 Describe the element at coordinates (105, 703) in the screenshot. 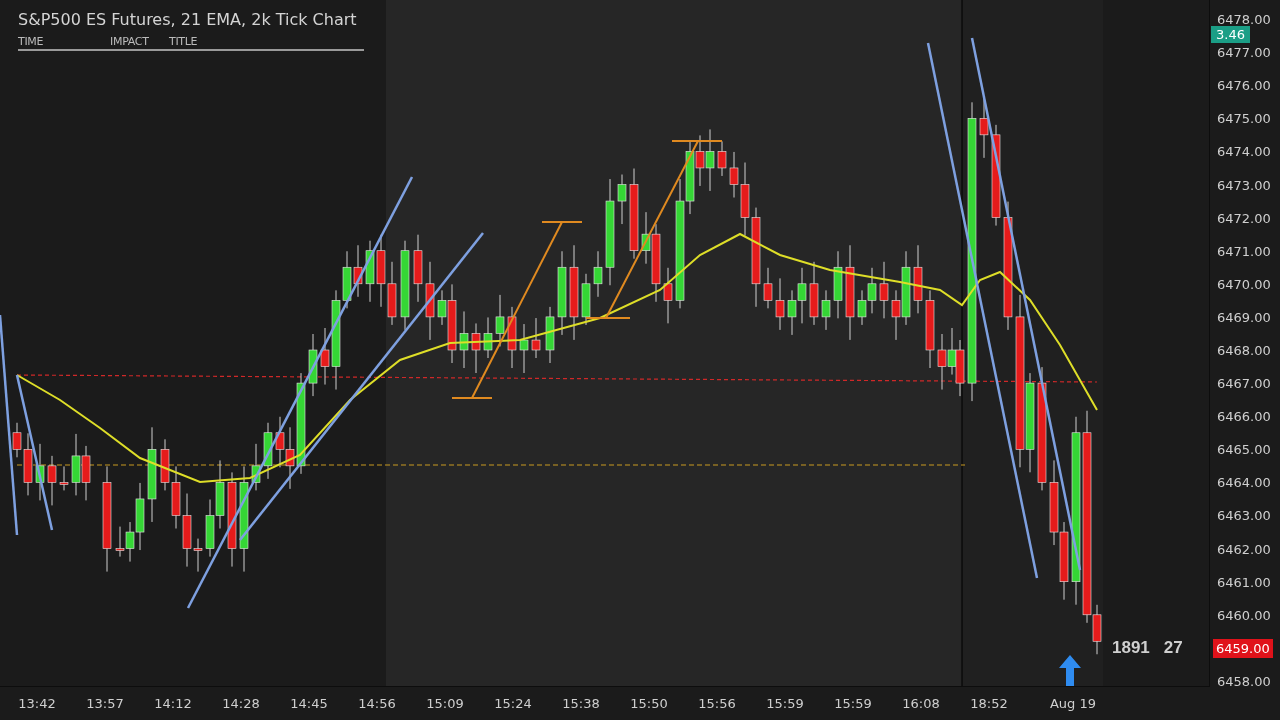

I see `time-label: 13:57` at that location.